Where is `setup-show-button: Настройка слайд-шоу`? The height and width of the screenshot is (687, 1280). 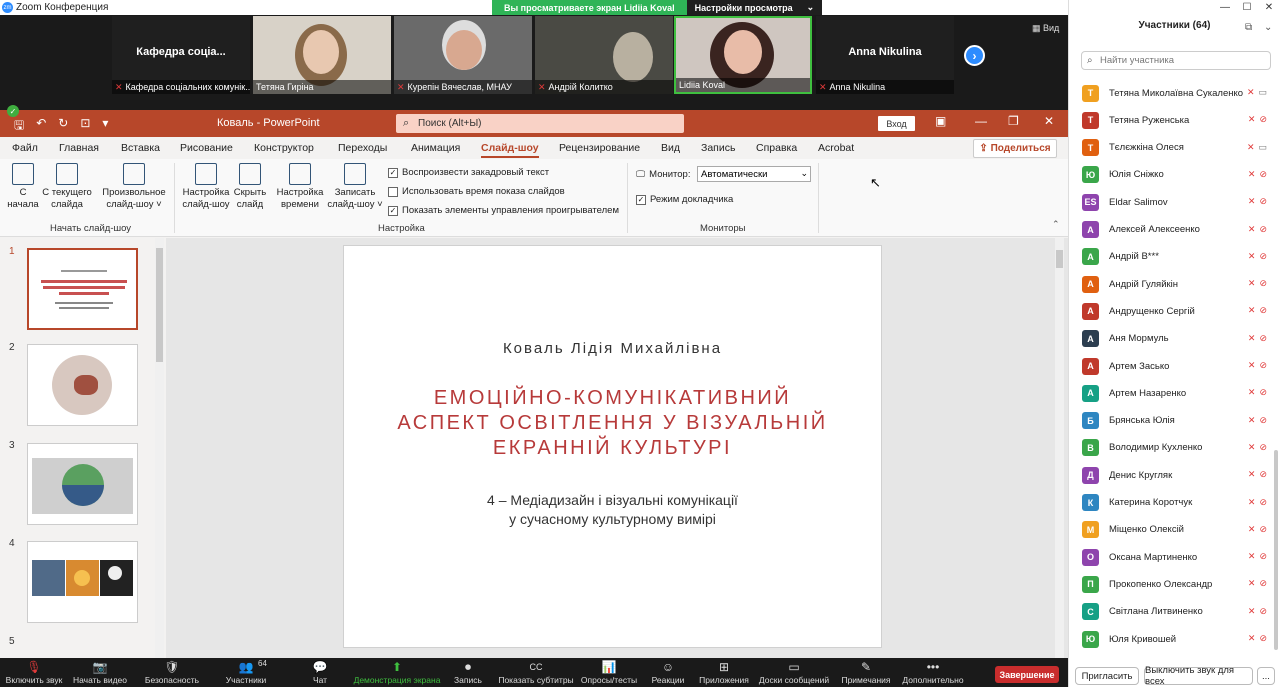
setup-show-button: Настройка слайд-шоу is located at coordinates (206, 187).